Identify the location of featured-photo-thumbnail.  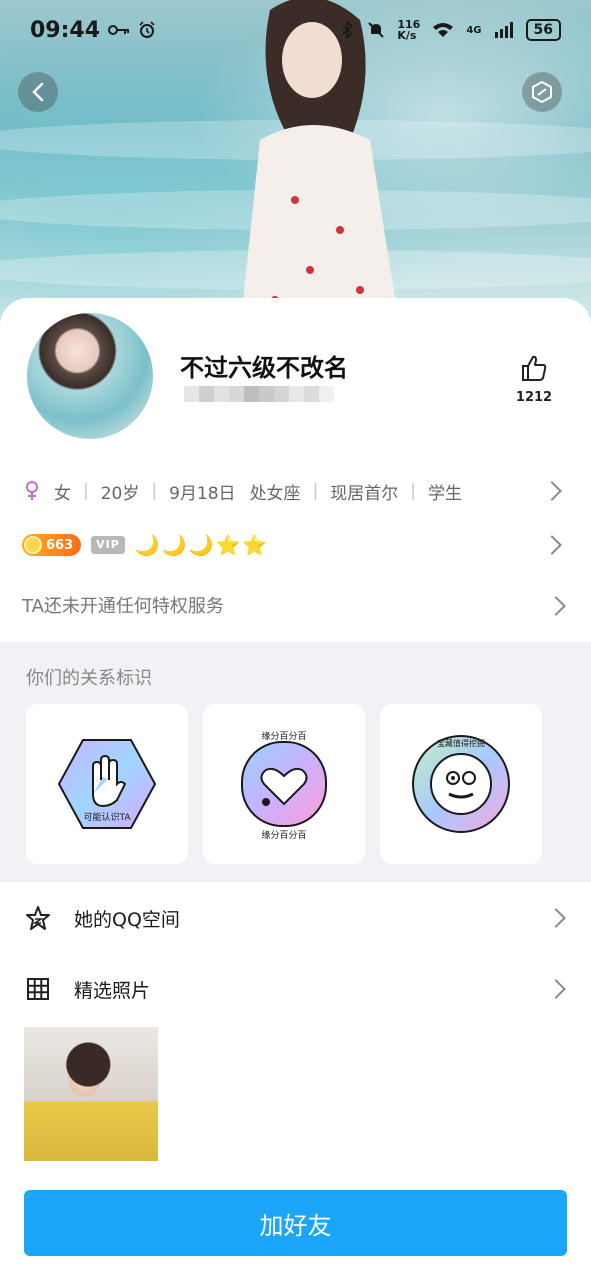
(91, 1094).